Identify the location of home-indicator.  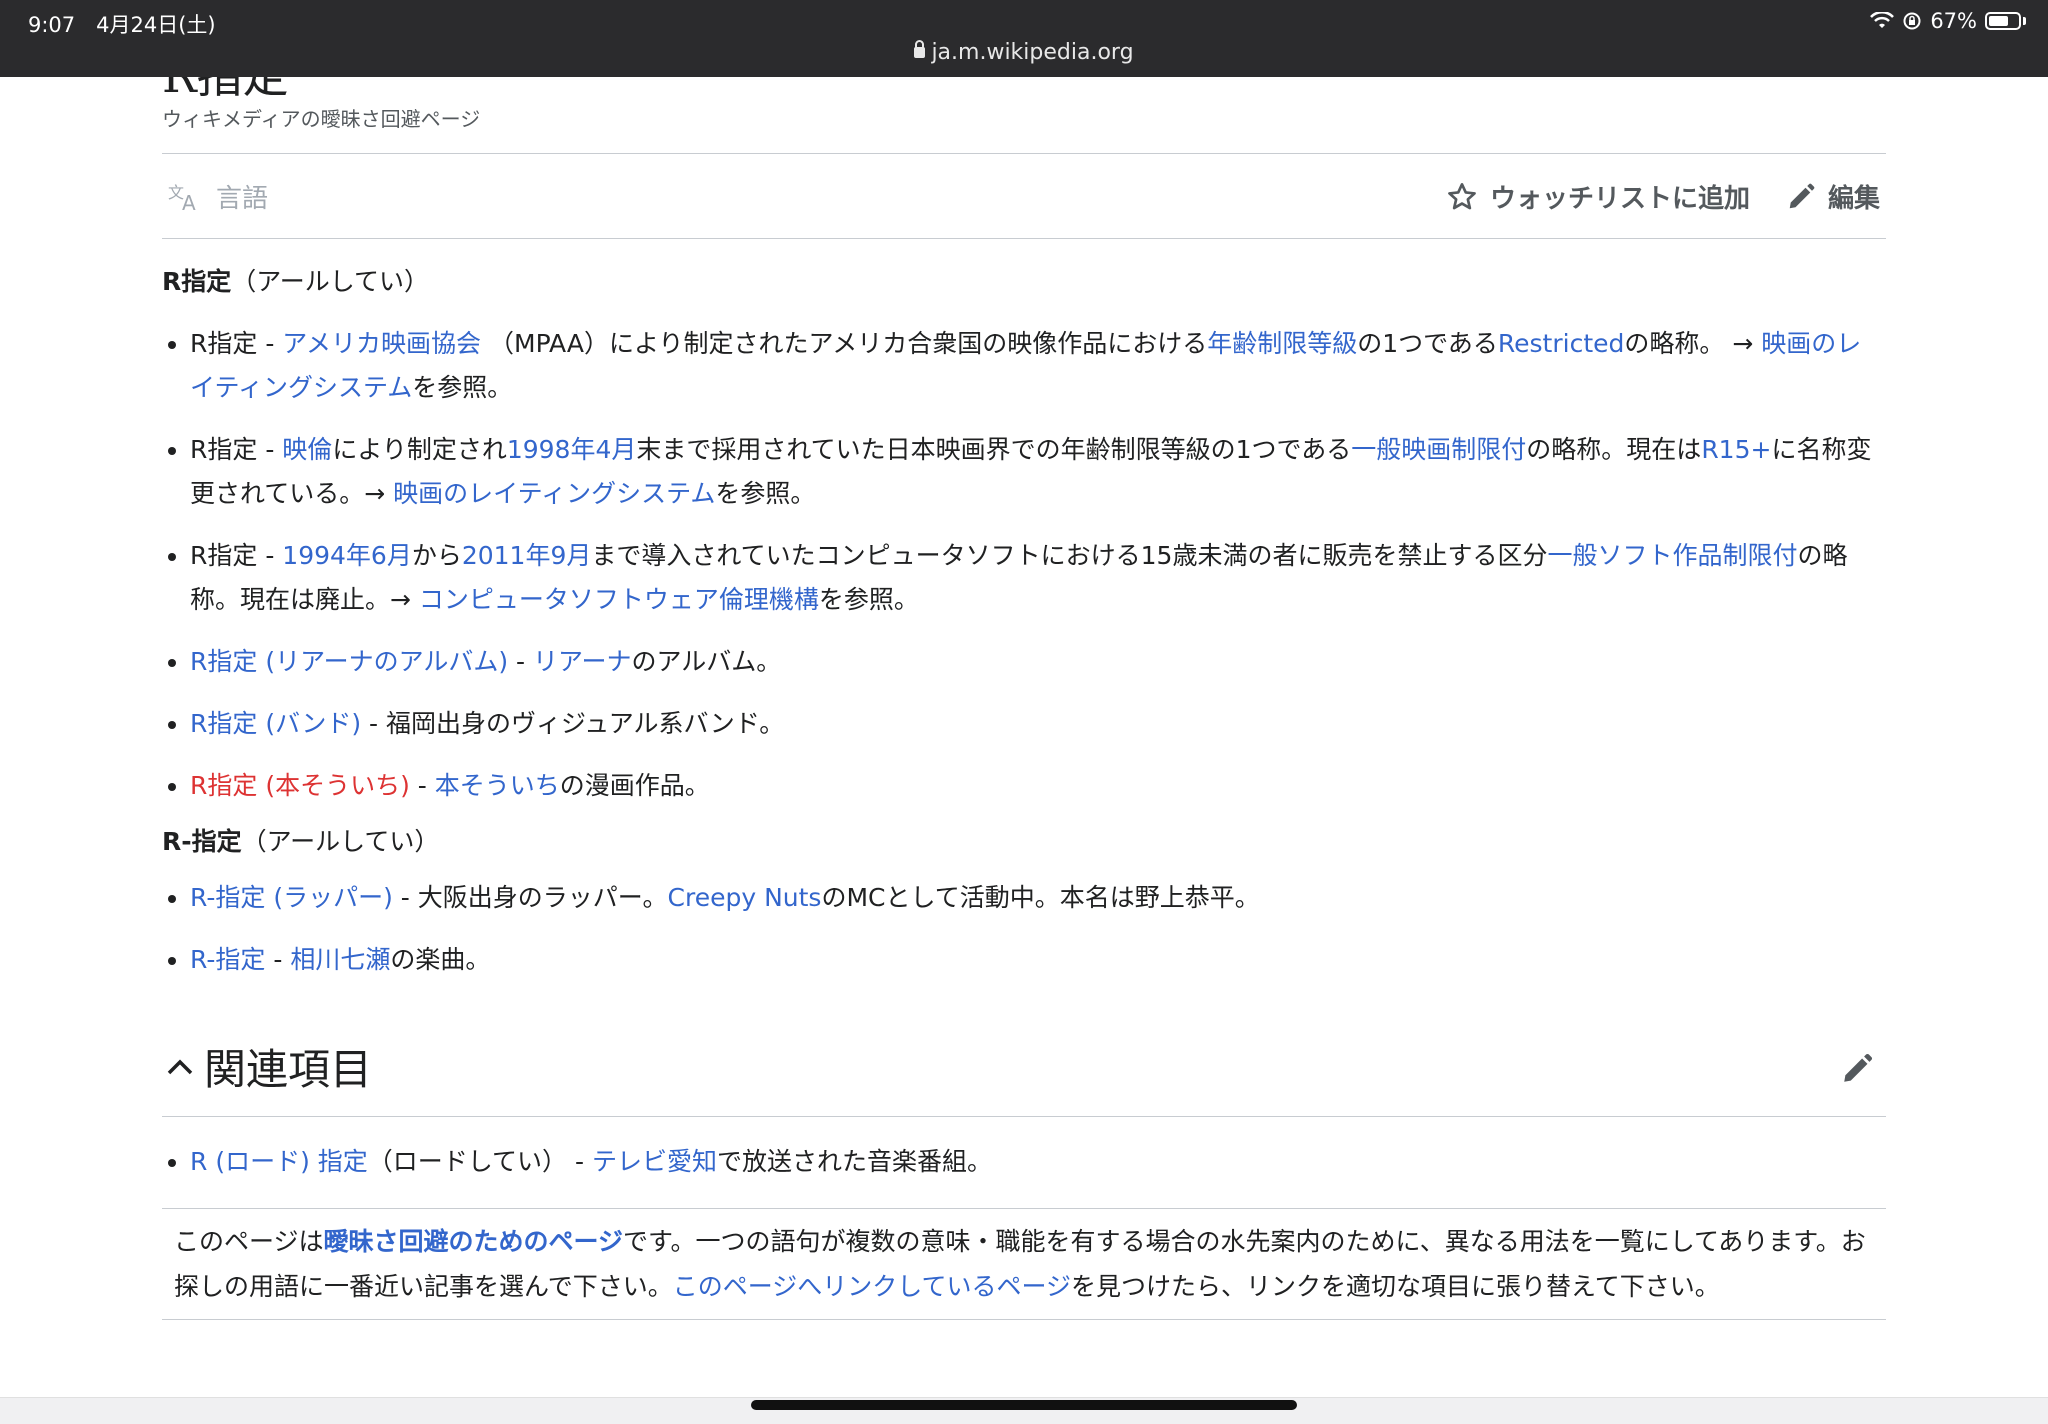
(1024, 1405).